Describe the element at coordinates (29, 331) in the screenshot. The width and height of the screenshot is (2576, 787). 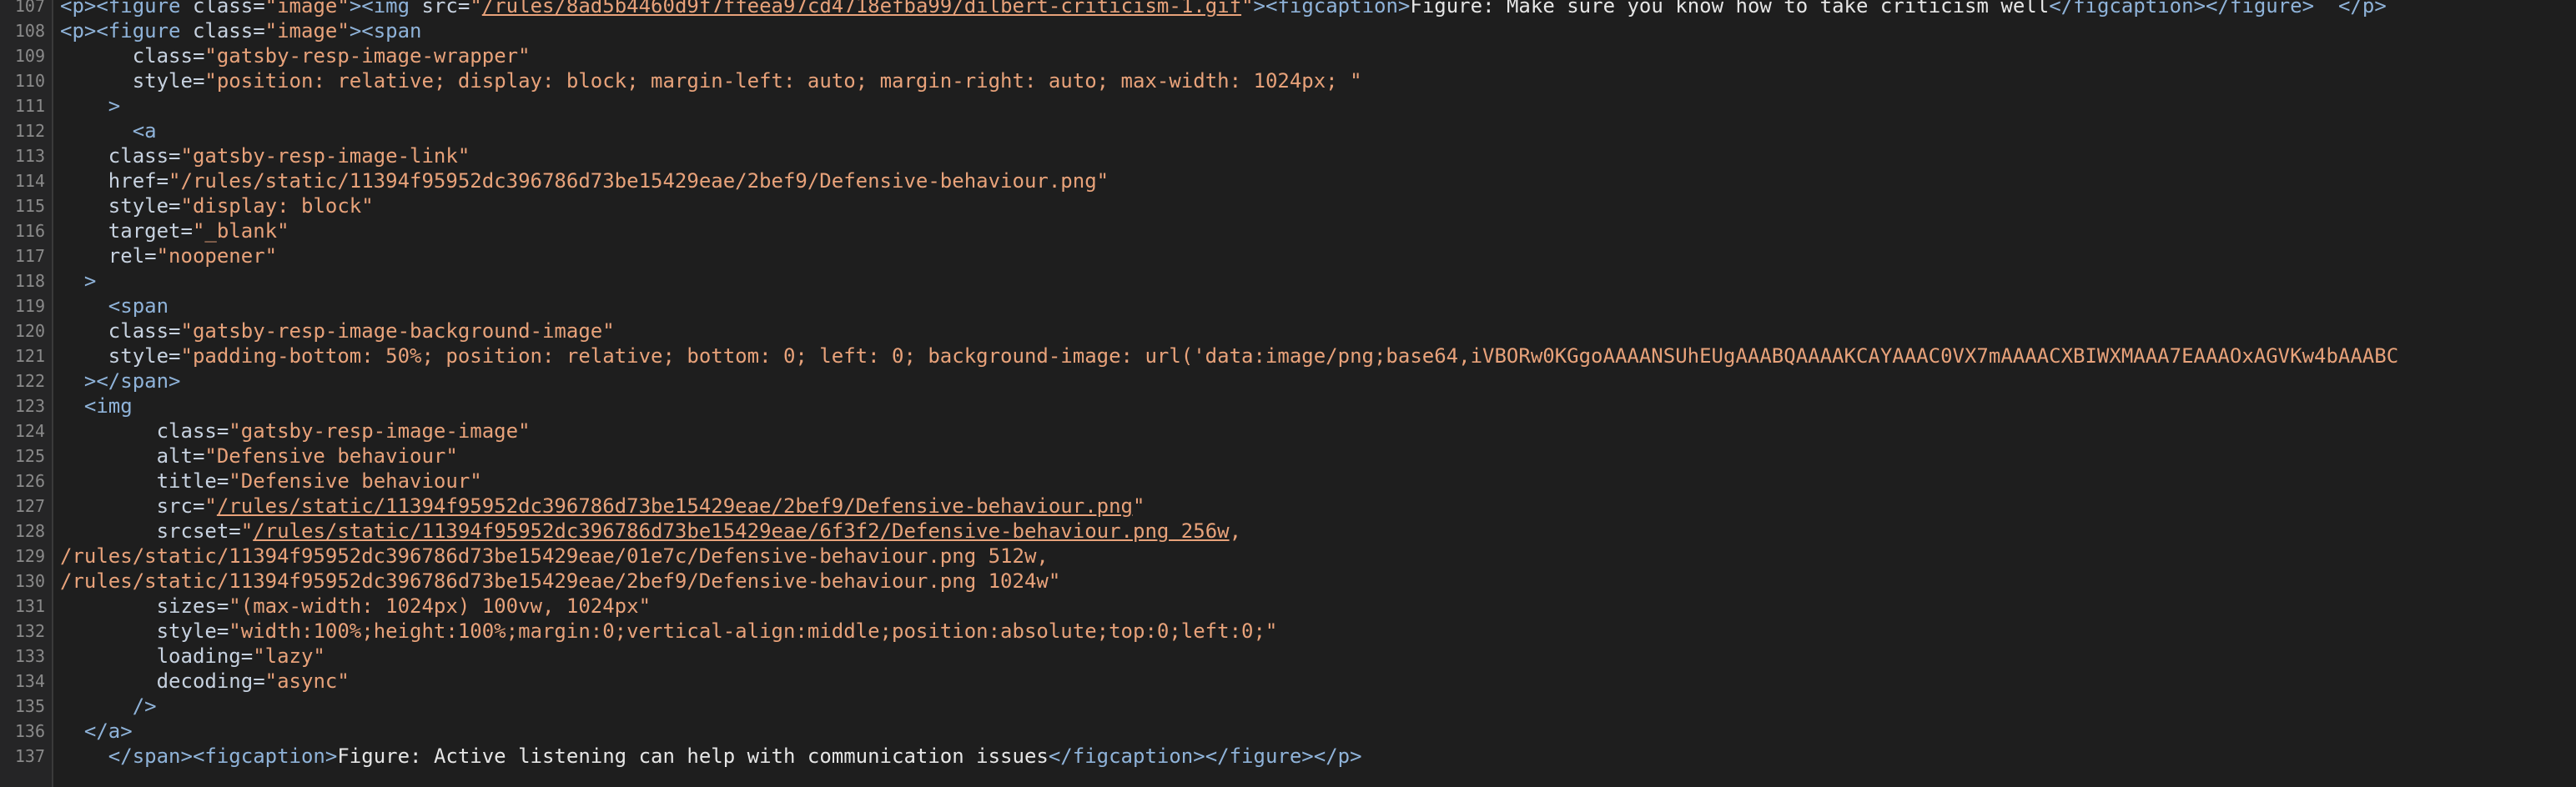
I see `line-number: 120` at that location.